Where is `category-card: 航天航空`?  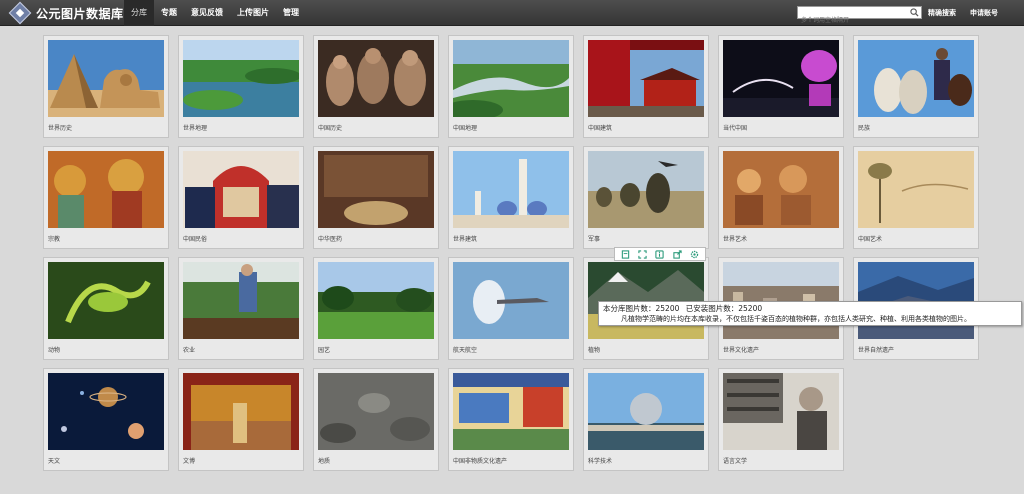
category-card: 航天航空 is located at coordinates (511, 308).